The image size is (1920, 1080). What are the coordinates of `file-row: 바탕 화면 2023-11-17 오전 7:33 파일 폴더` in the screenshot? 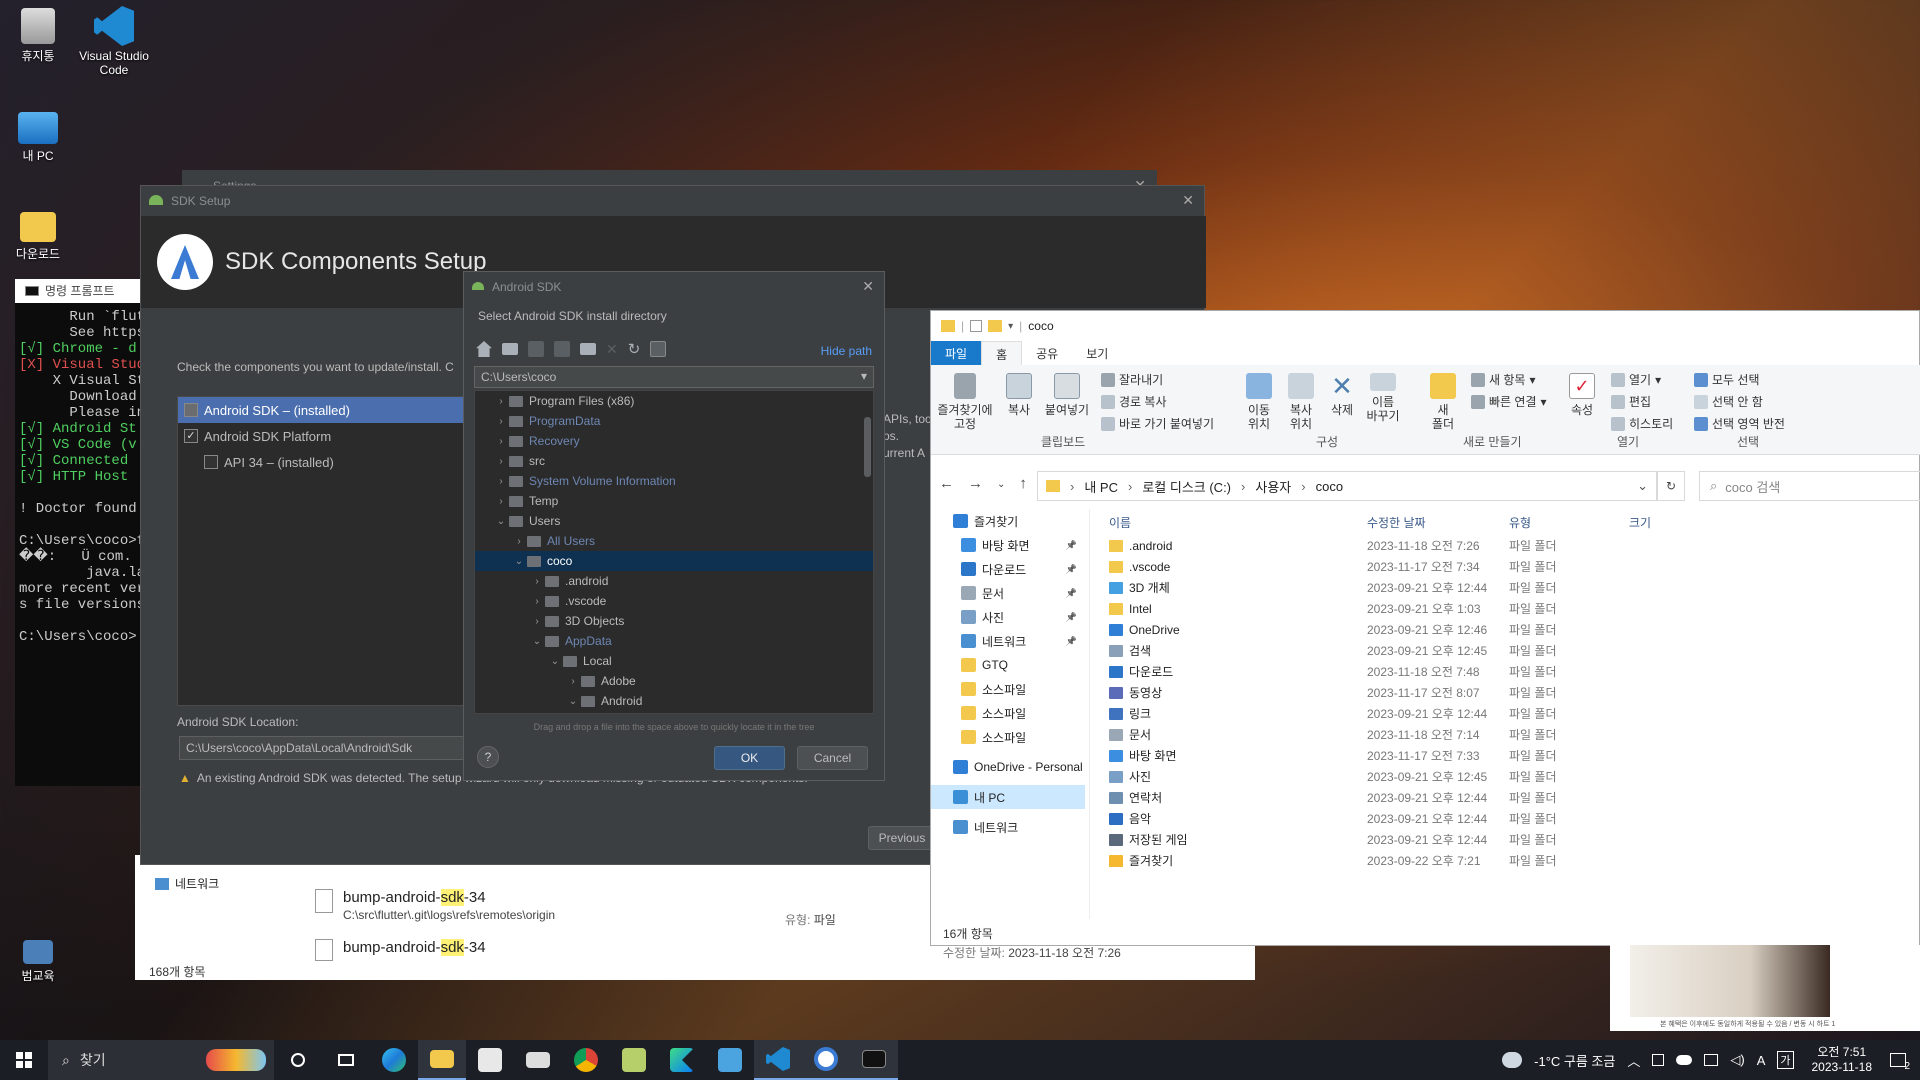 It's located at (1505, 755).